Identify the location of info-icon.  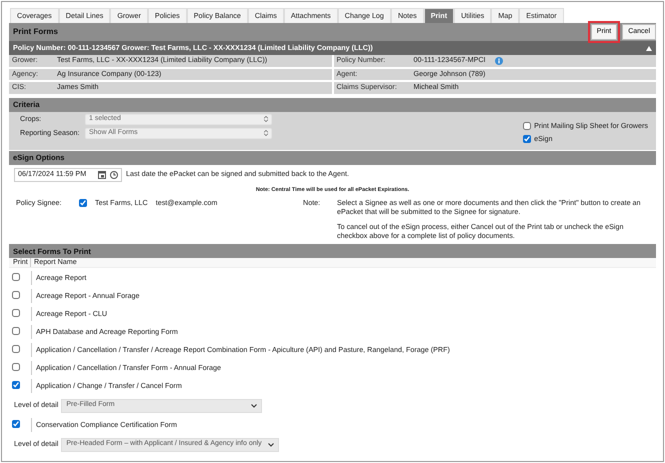
(498, 60).